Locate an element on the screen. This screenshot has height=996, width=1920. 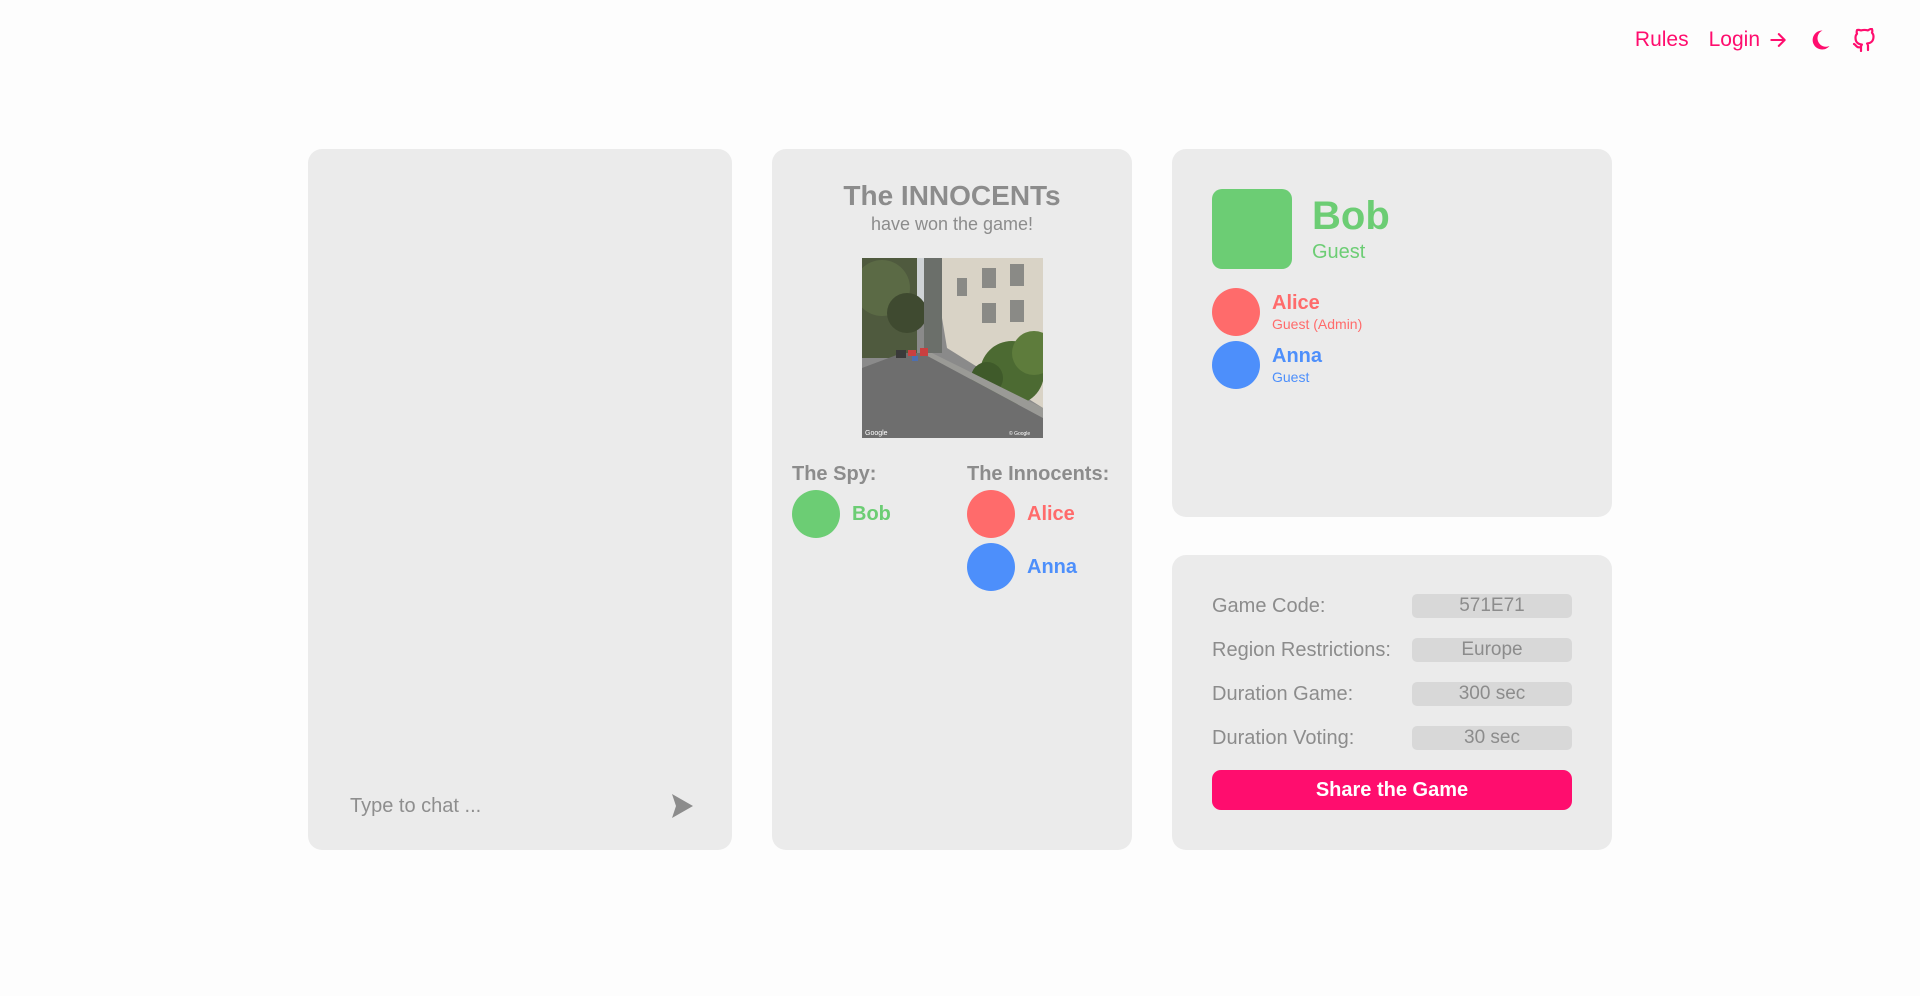
spy-heading: The Spy: is located at coordinates (834, 474).